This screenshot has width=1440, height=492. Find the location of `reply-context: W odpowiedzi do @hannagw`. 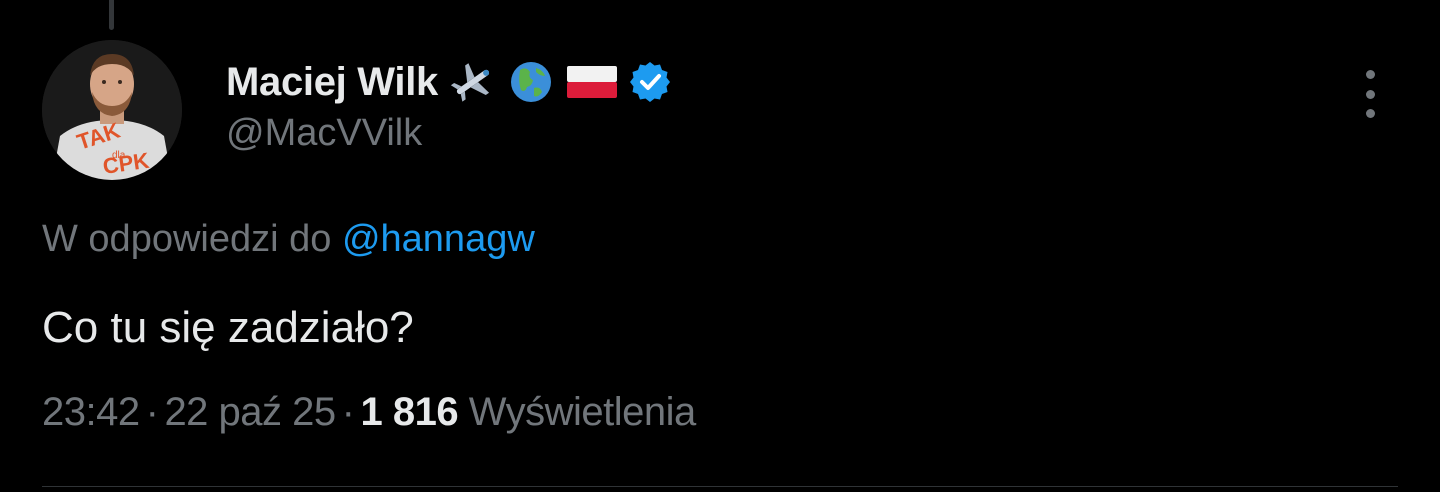

reply-context: W odpowiedzi do @hannagw is located at coordinates (288, 239).